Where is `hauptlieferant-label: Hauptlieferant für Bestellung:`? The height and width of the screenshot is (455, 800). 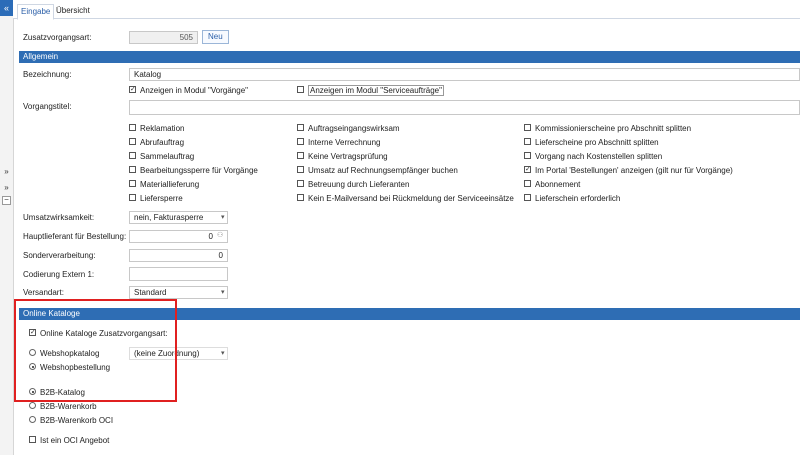
hauptlieferant-label: Hauptlieferant für Bestellung: is located at coordinates (75, 236).